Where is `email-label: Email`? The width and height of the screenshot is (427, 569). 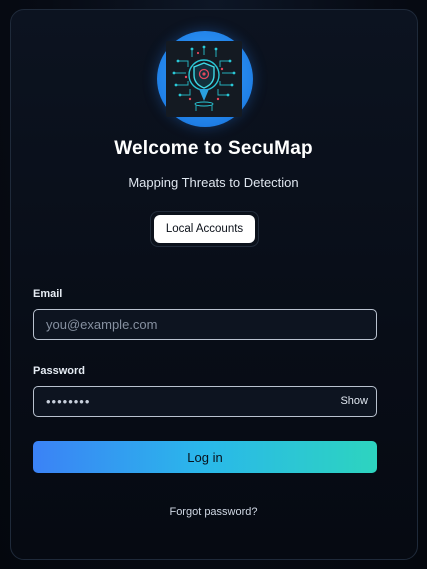 email-label: Email is located at coordinates (48, 294).